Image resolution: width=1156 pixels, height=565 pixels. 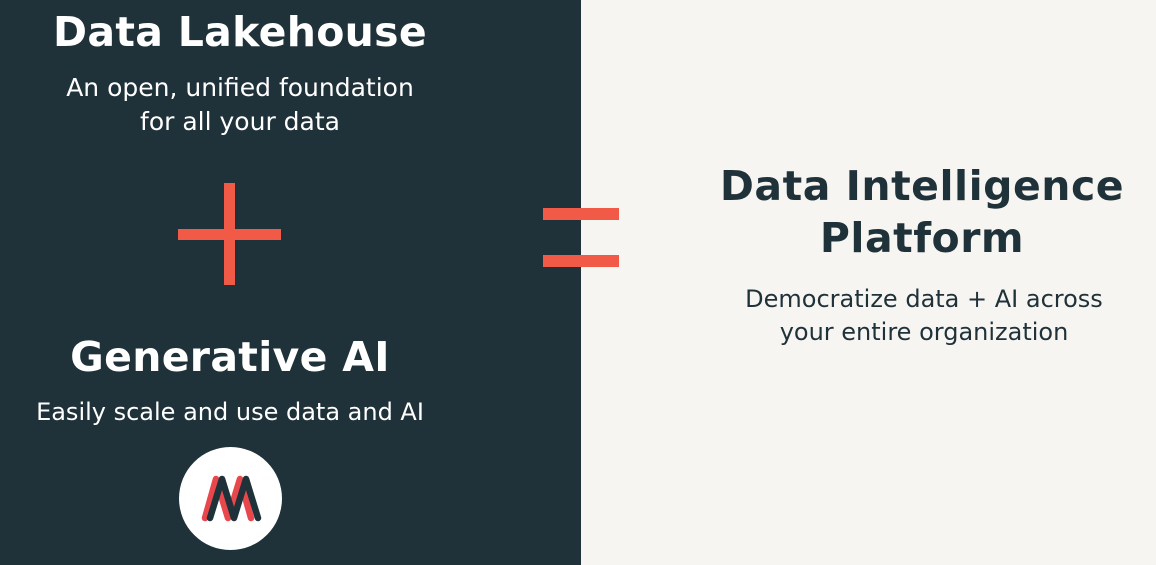 I want to click on platform-title-line1: Data Intelligence, so click(x=922, y=186).